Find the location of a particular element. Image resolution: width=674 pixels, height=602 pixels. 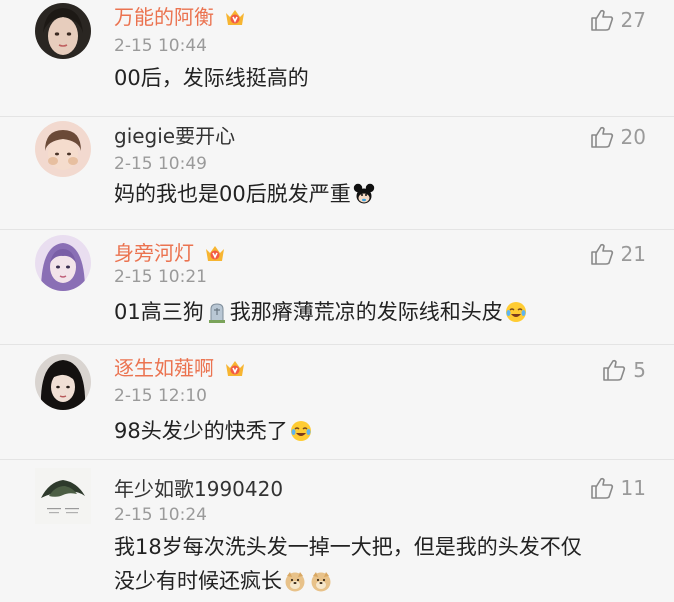

comment-text-line2-wrap: 没少有时候还疯长 is located at coordinates (384, 581).